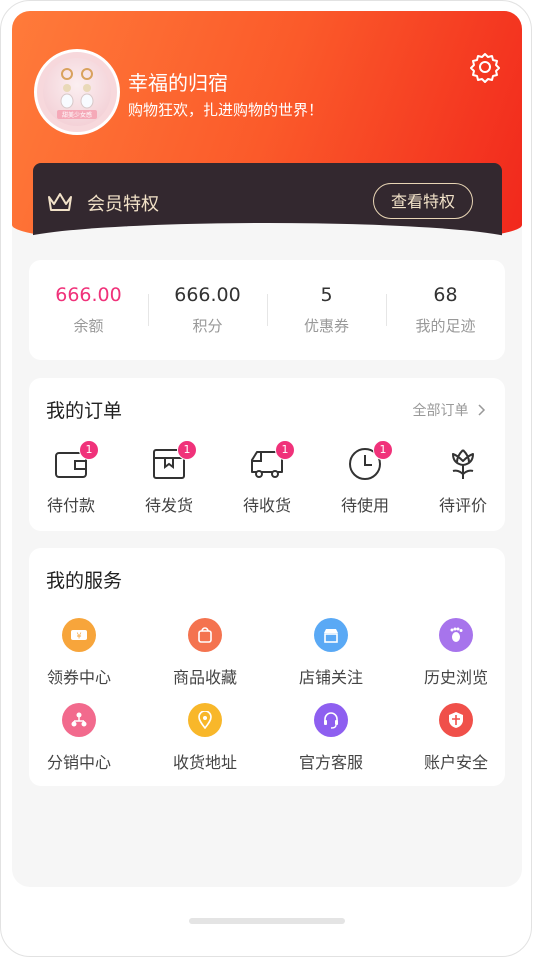 The width and height of the screenshot is (534, 959). What do you see at coordinates (331, 720) in the screenshot?
I see `headset-icon` at bounding box center [331, 720].